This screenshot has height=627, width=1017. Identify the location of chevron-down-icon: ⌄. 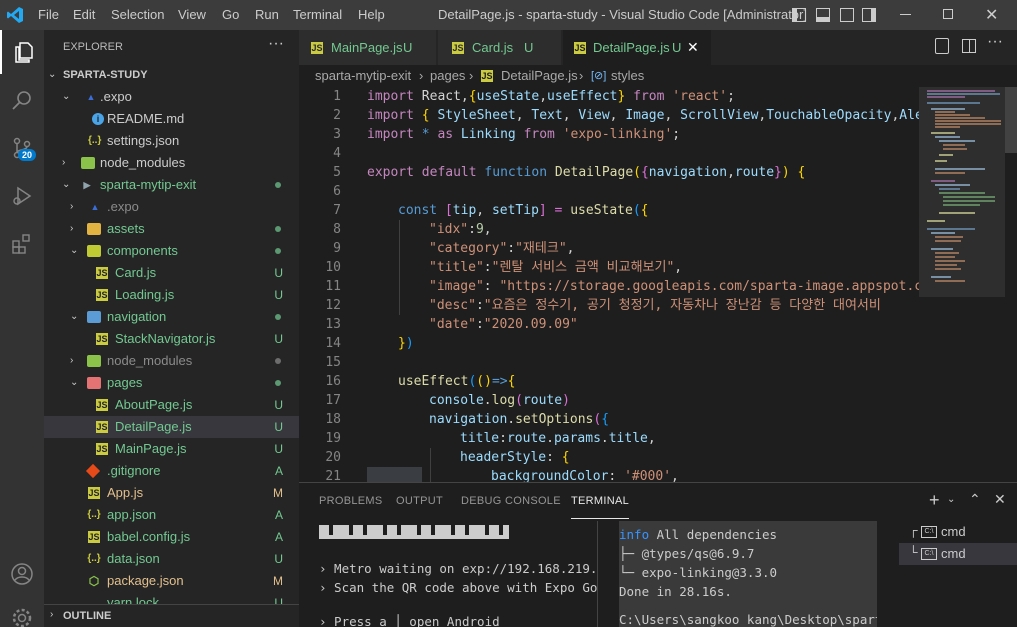
(951, 499).